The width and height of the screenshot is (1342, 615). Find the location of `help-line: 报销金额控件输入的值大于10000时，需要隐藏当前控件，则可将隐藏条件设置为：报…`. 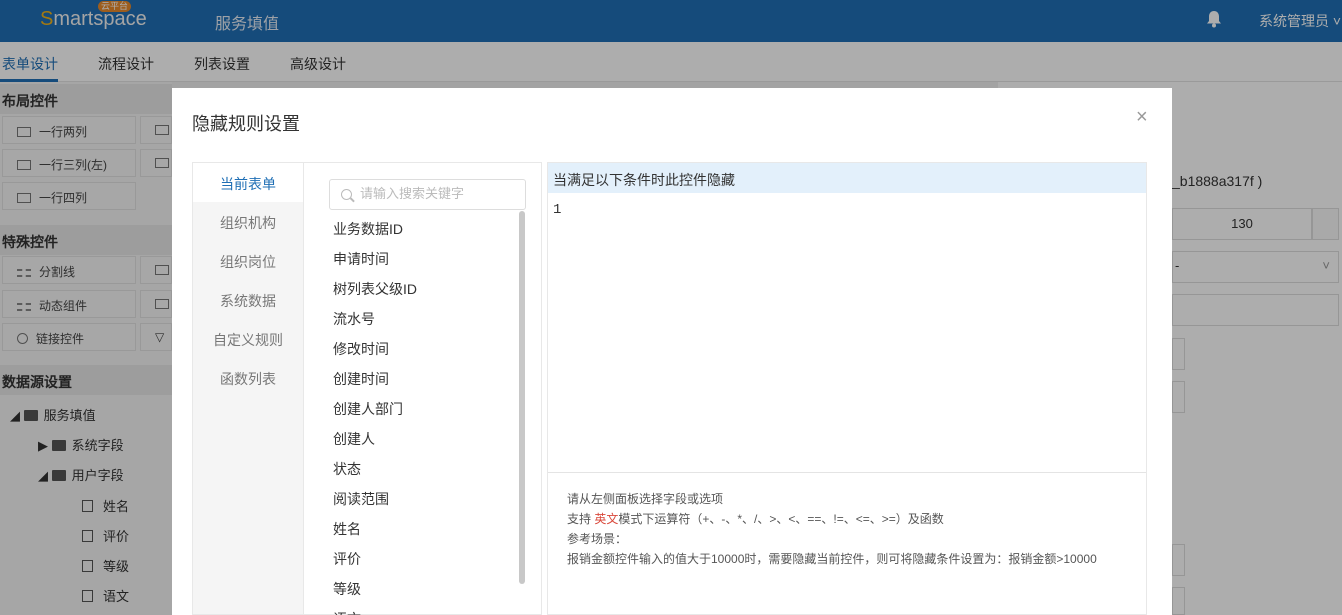

help-line: 报销金额控件输入的值大于10000时，需要隐藏当前控件，则可将隐藏条件设置为：报… is located at coordinates (832, 559).